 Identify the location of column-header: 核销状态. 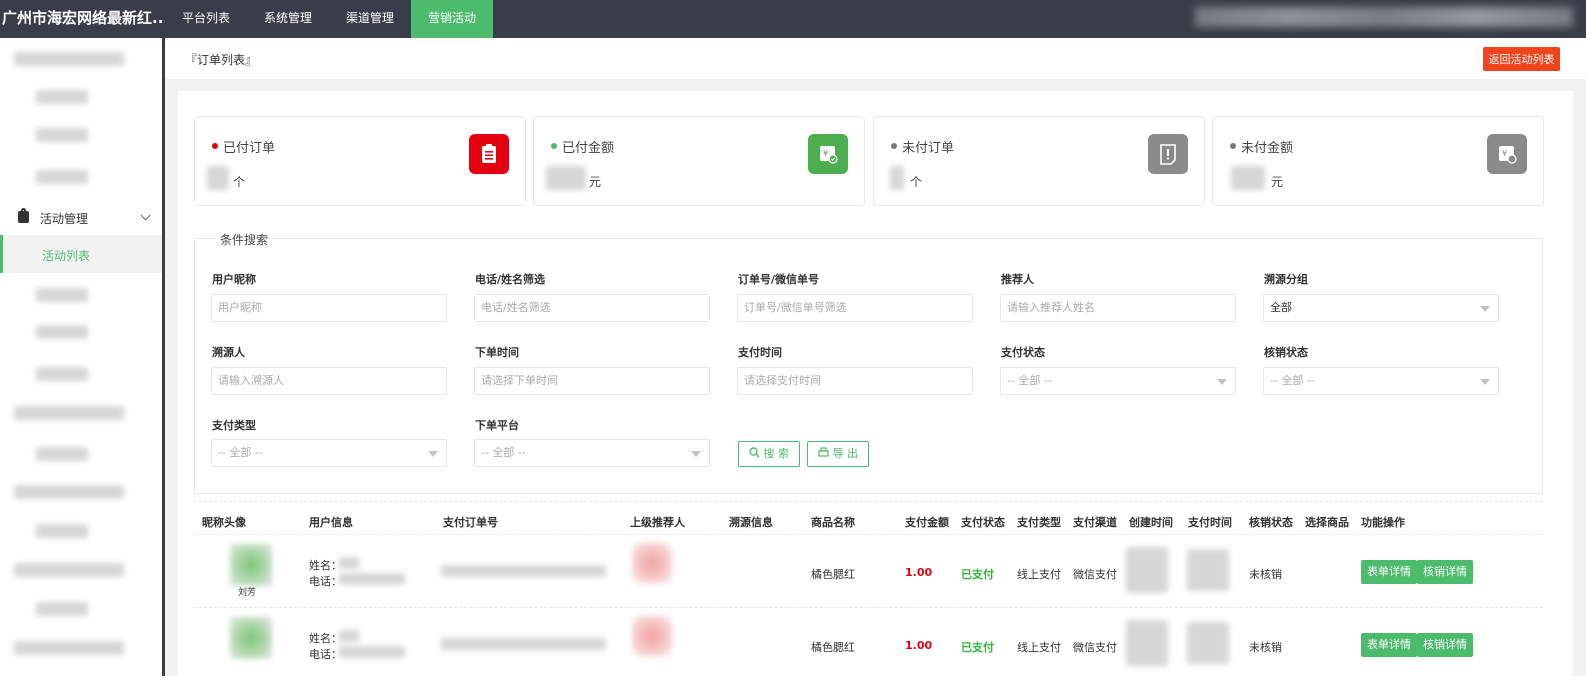
(1271, 522).